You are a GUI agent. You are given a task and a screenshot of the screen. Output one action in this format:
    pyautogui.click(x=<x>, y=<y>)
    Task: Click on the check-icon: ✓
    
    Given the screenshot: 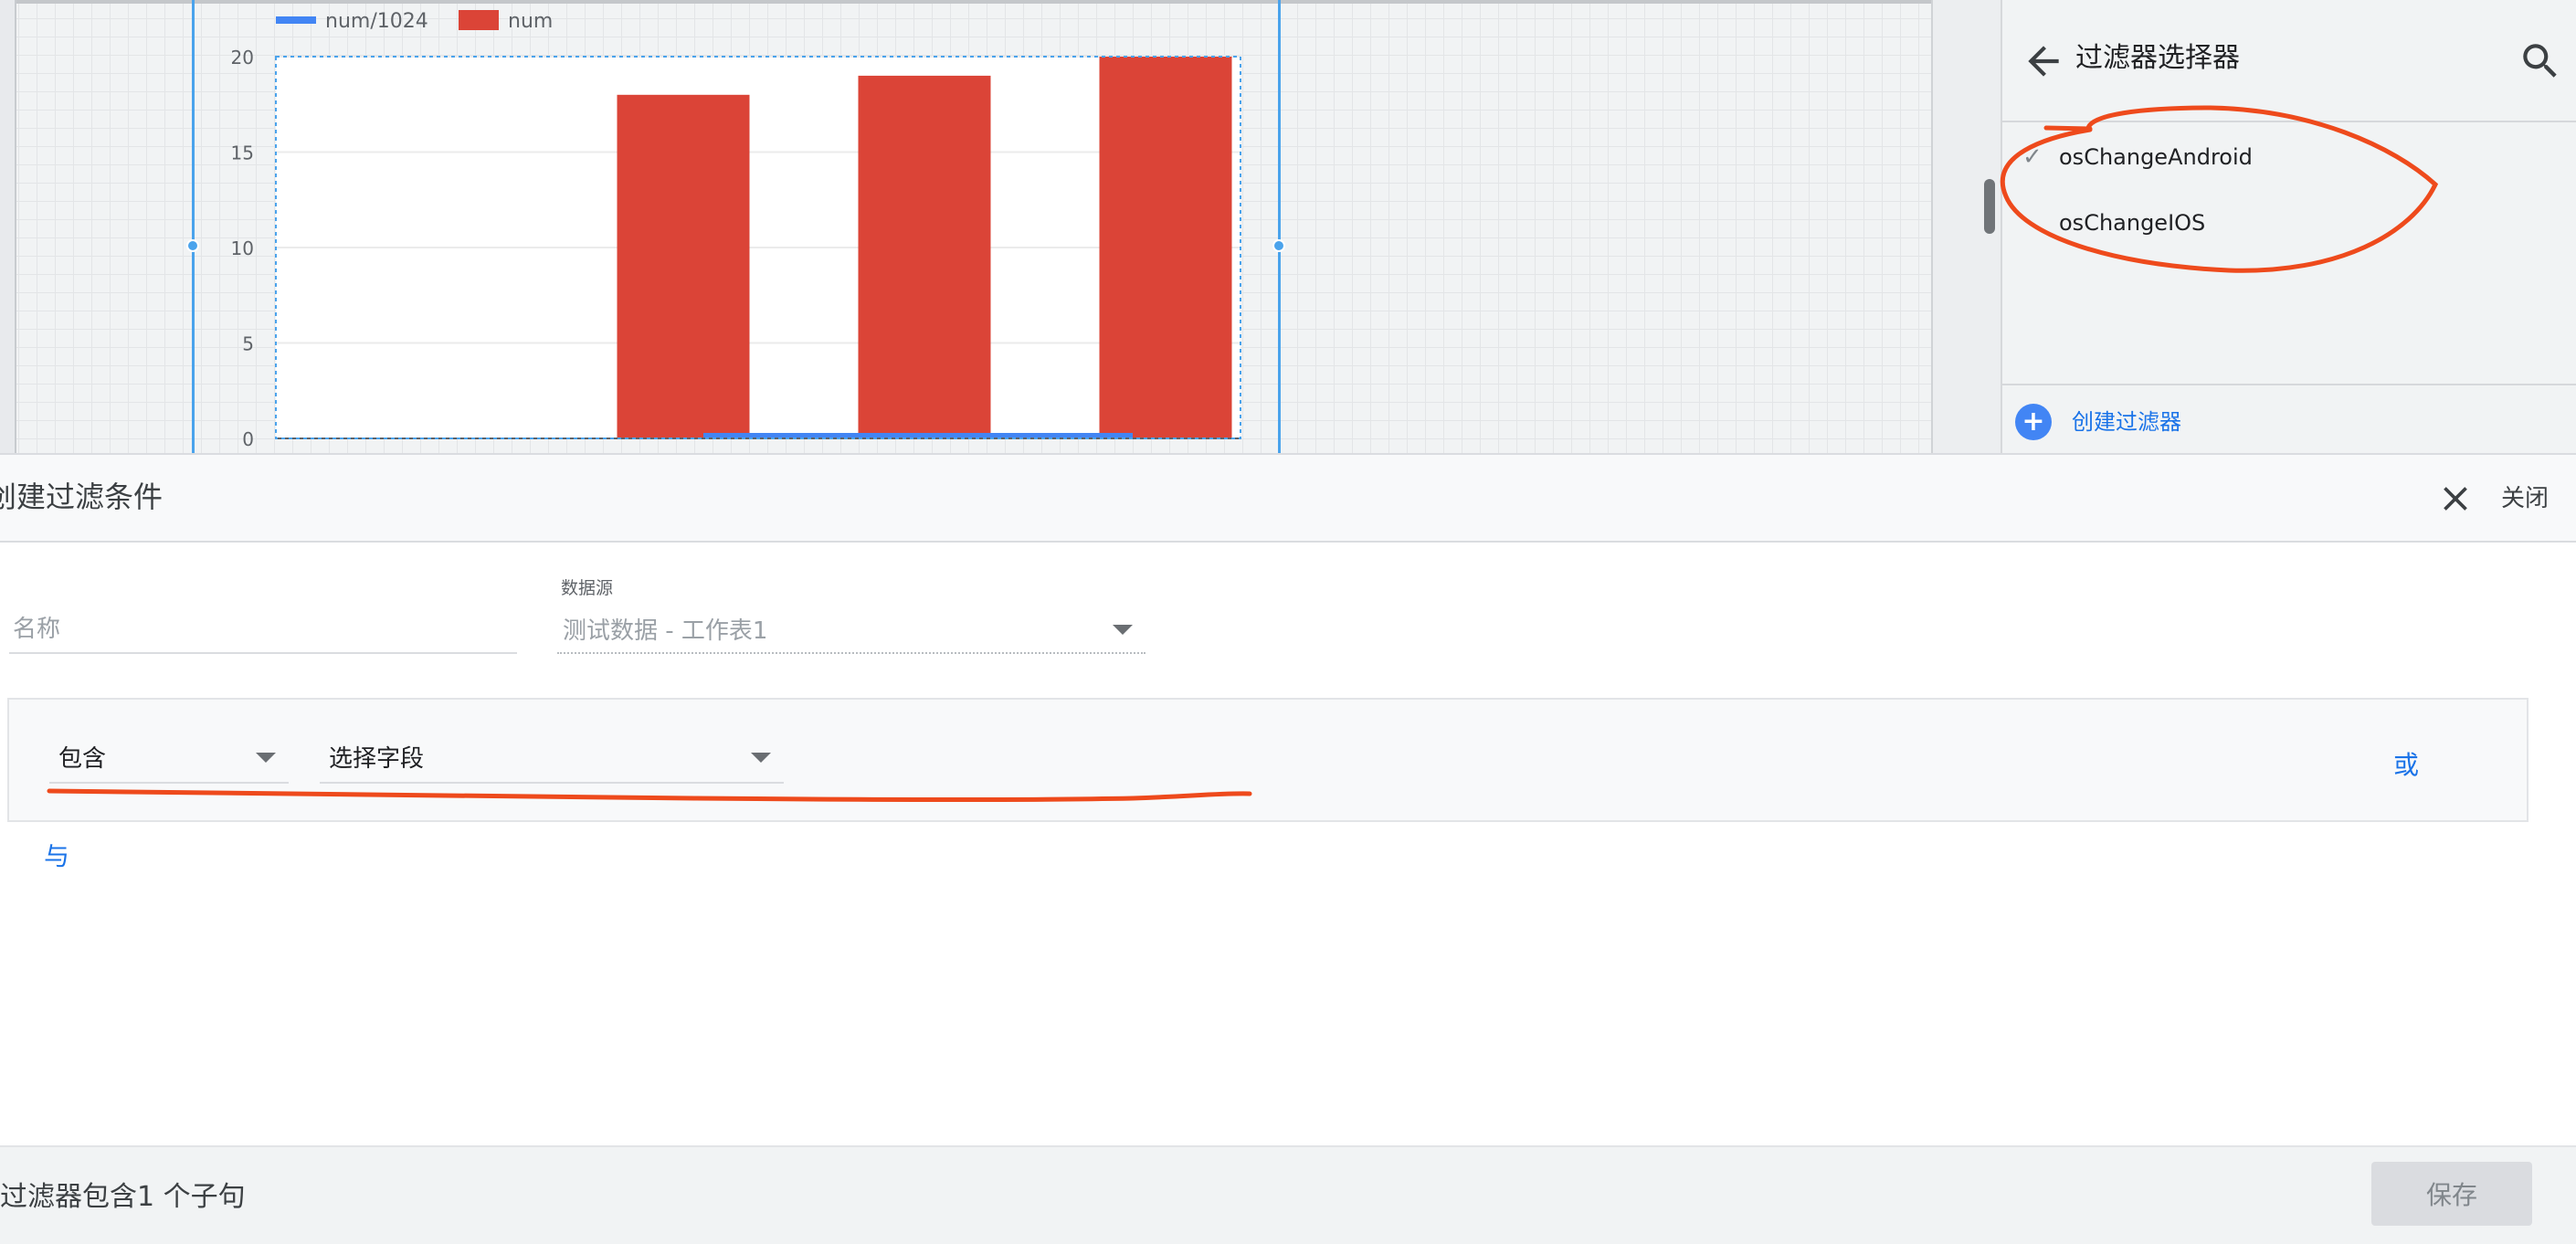 What is the action you would take?
    pyautogui.click(x=2032, y=157)
    